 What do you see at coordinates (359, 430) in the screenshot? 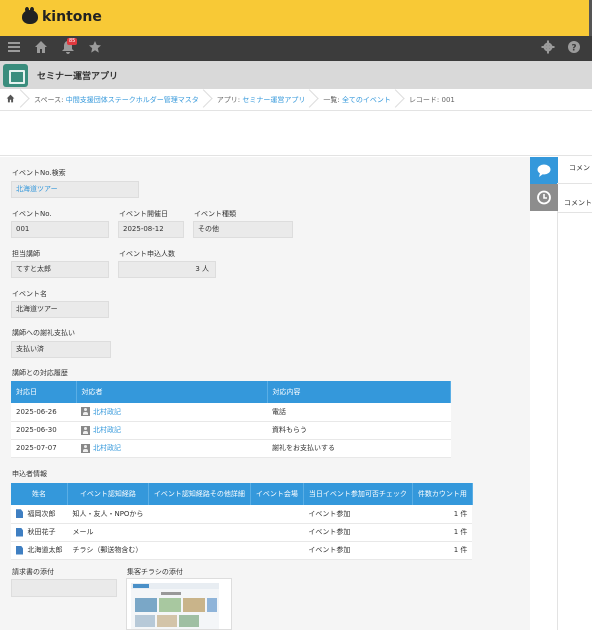
I see `history-content: 資料もらう` at bounding box center [359, 430].